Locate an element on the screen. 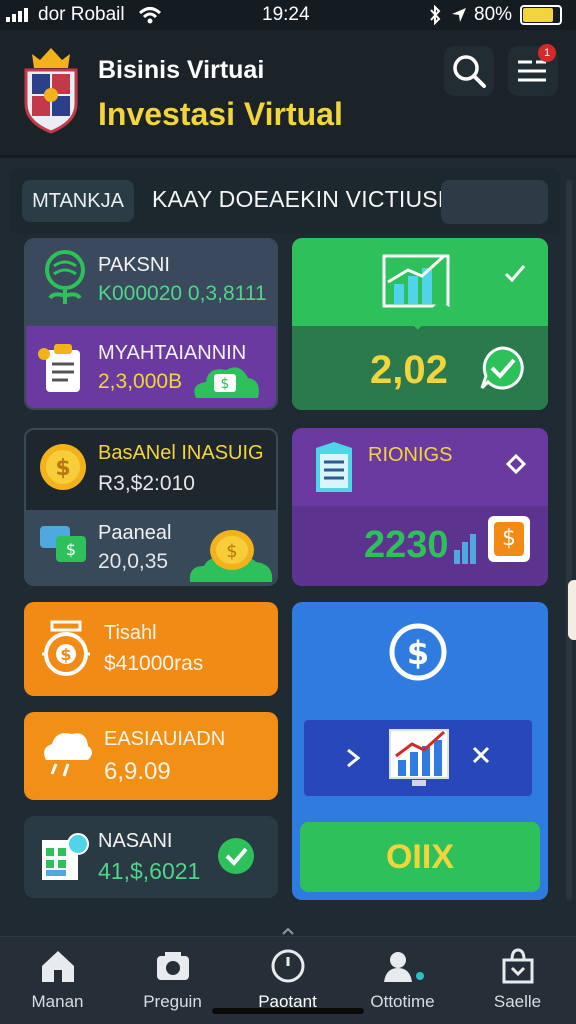  paaneal-label: Paaneal is located at coordinates (135, 533).